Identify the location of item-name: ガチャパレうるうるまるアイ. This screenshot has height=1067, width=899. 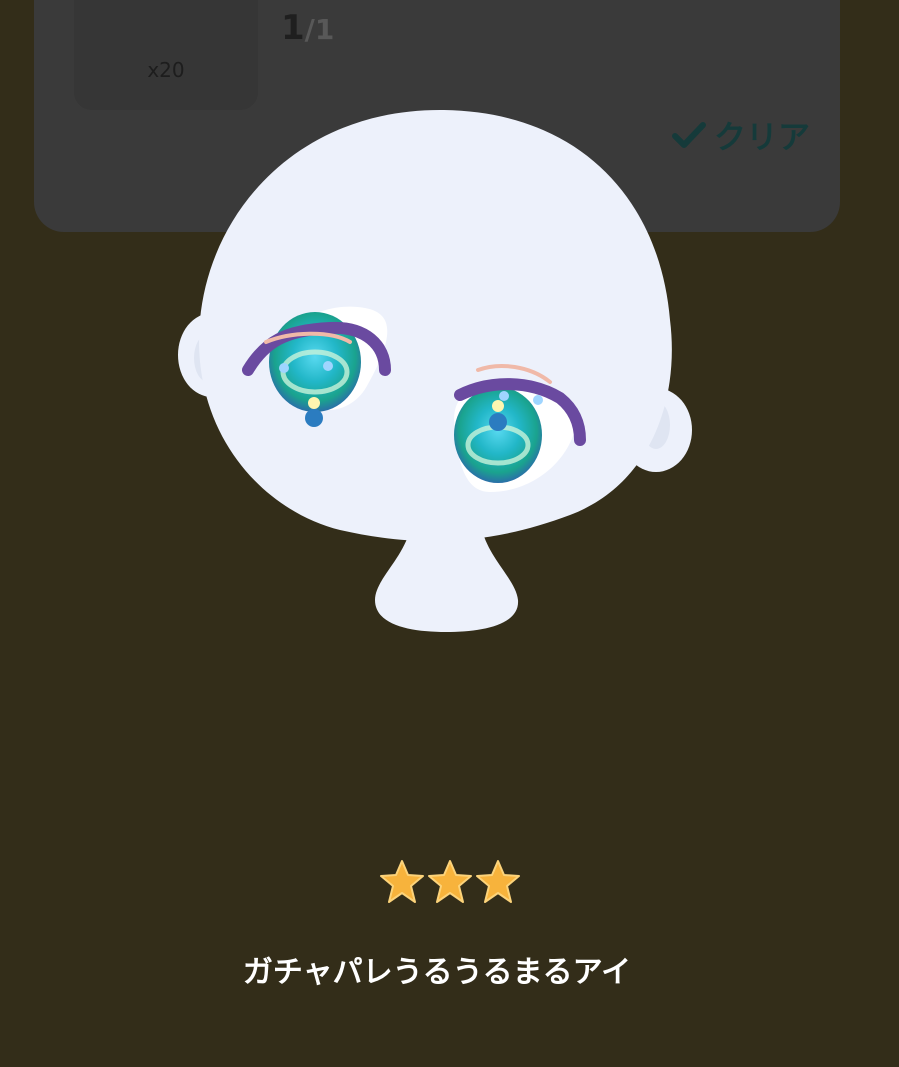
(437, 972).